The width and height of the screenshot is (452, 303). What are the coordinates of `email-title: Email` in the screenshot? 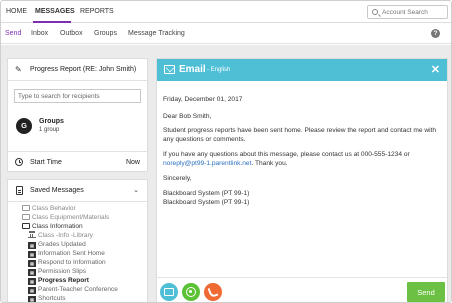 It's located at (192, 69).